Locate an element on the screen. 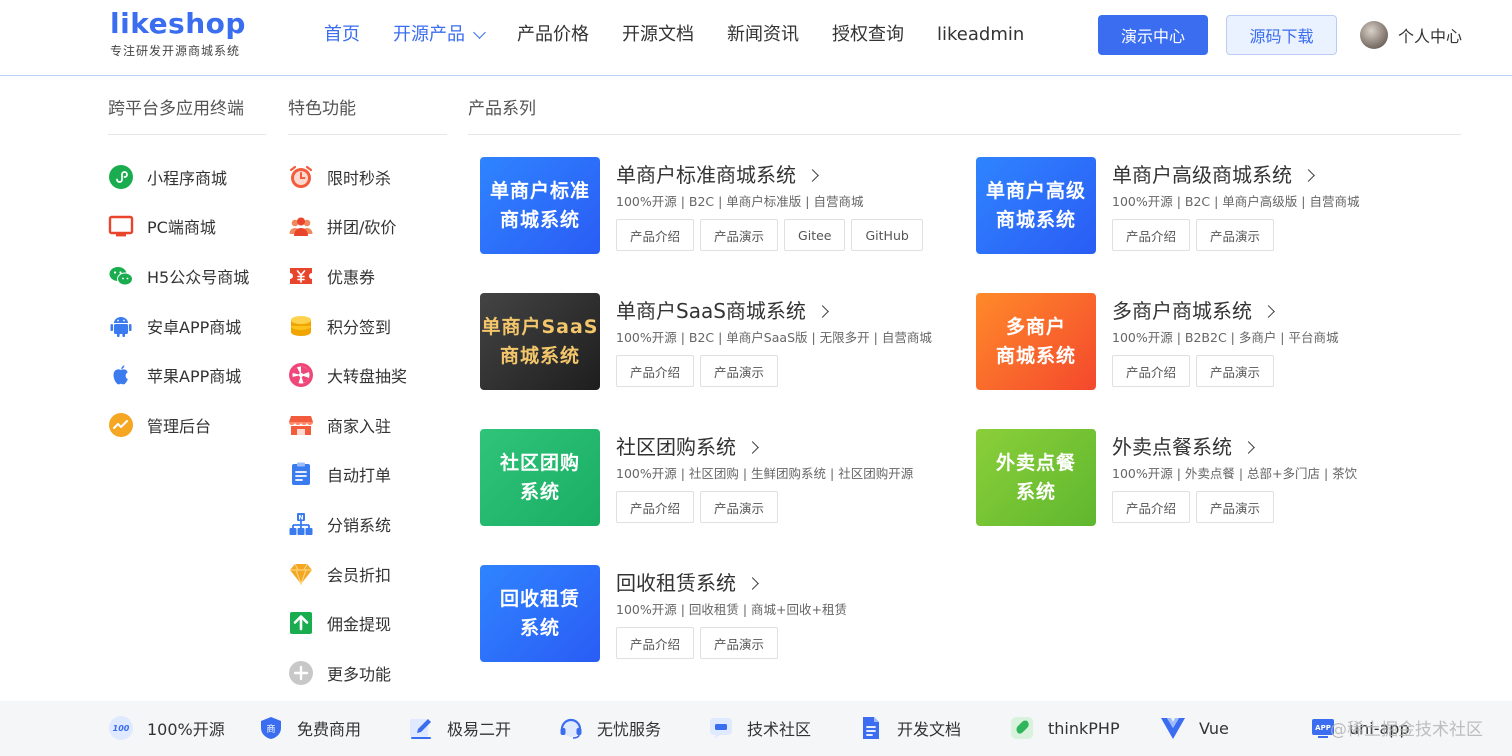  svg-text: 商 is located at coordinates (270, 729).